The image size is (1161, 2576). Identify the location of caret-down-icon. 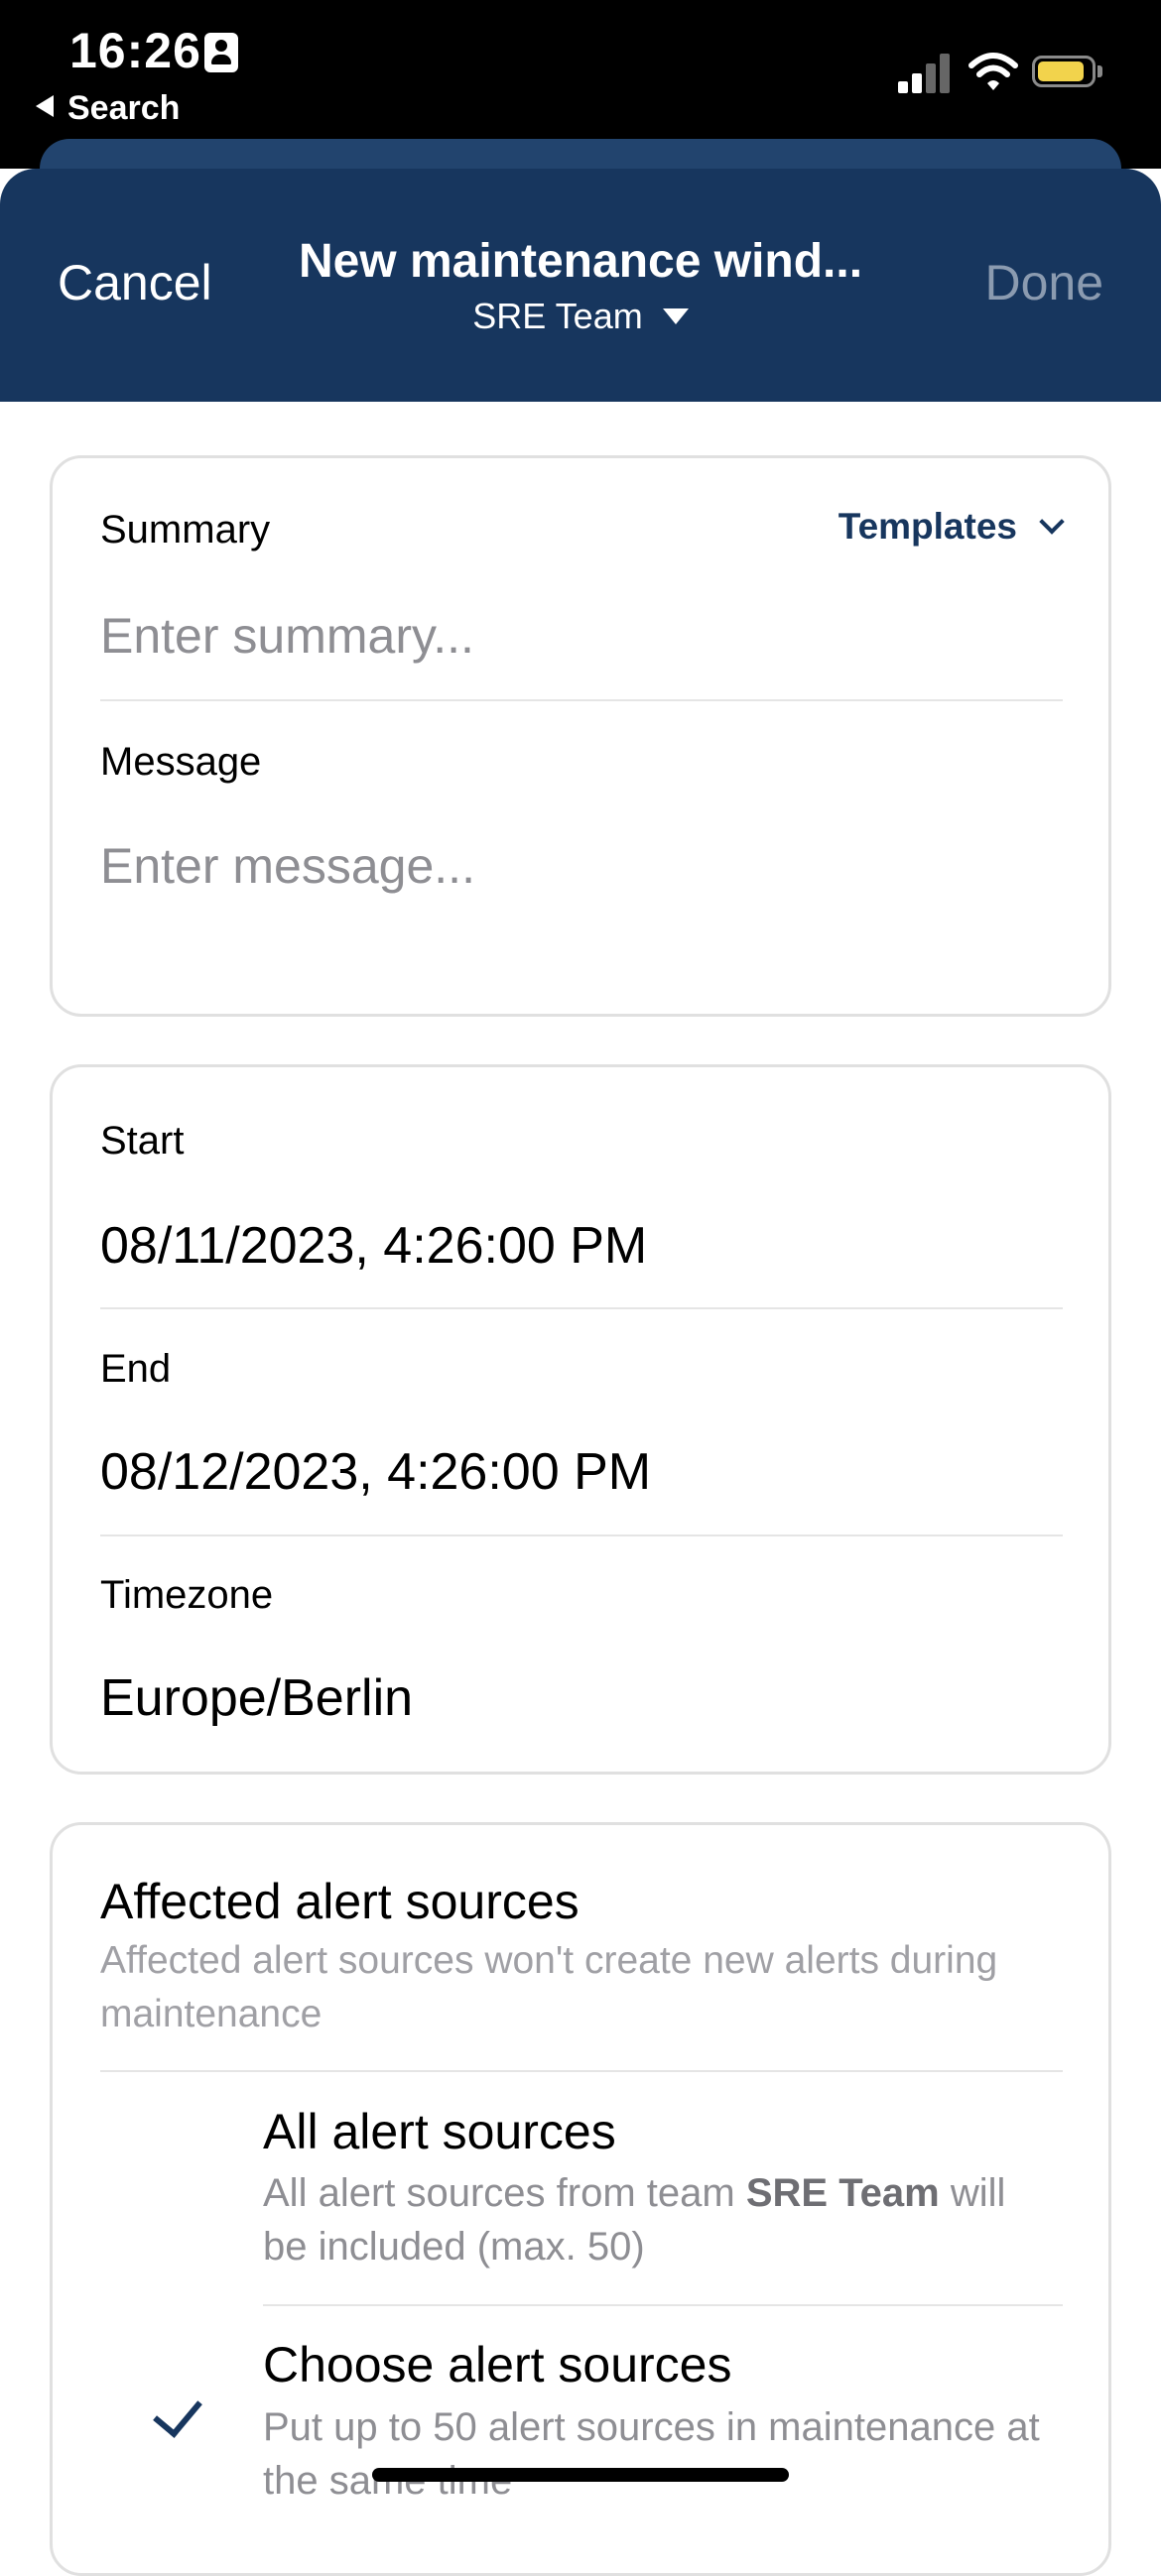
(676, 316).